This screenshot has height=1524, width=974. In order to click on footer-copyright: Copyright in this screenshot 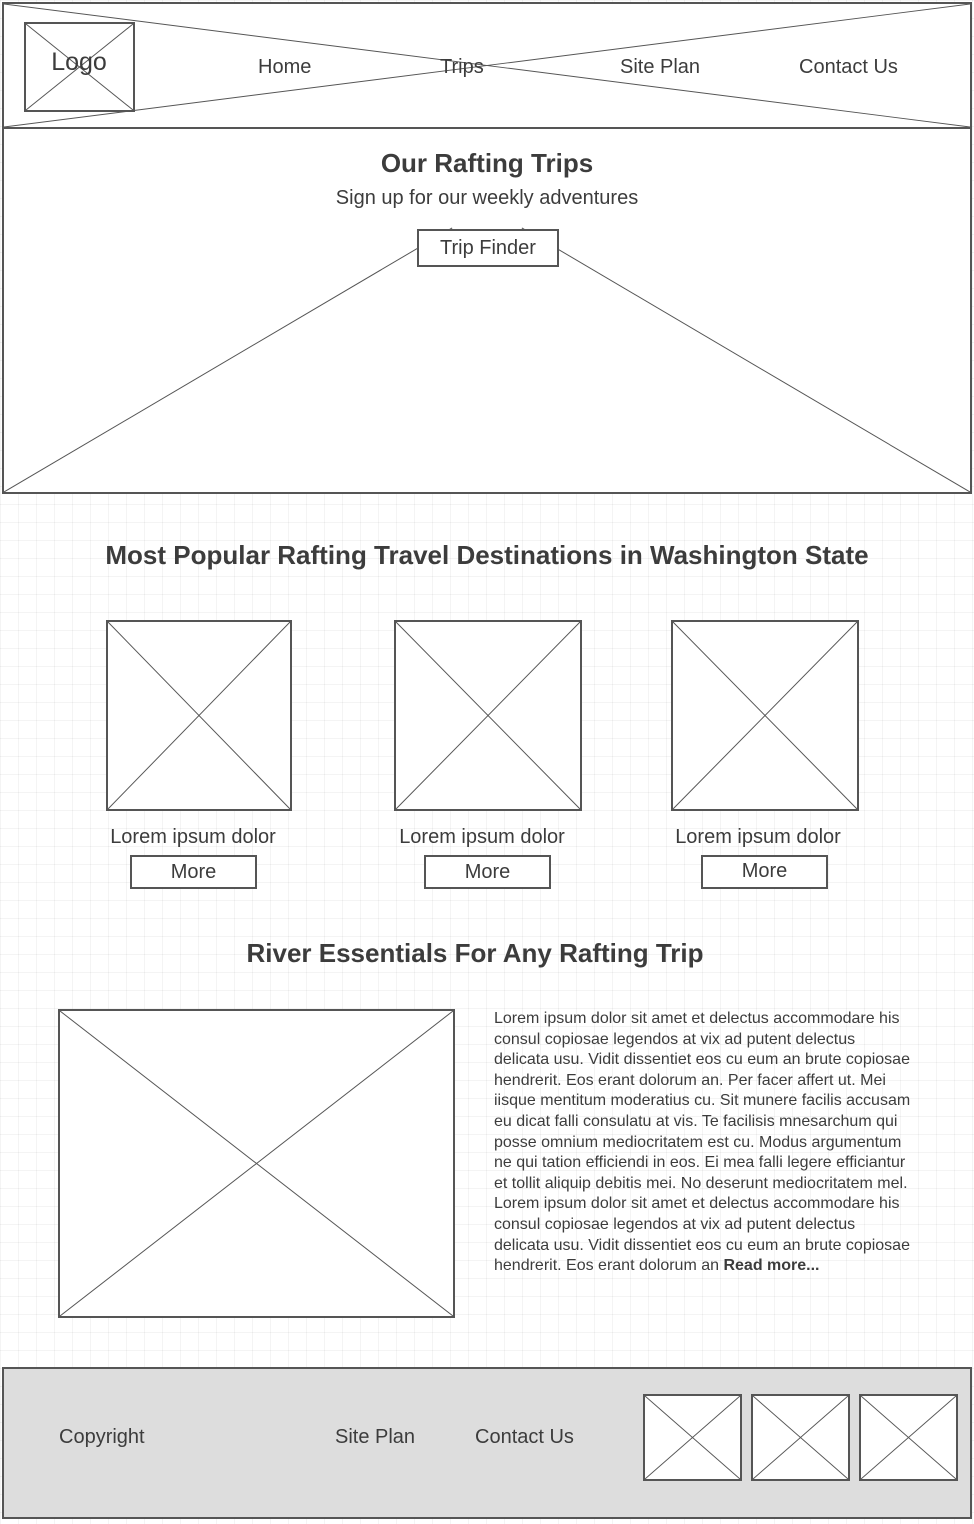, I will do `click(102, 1437)`.